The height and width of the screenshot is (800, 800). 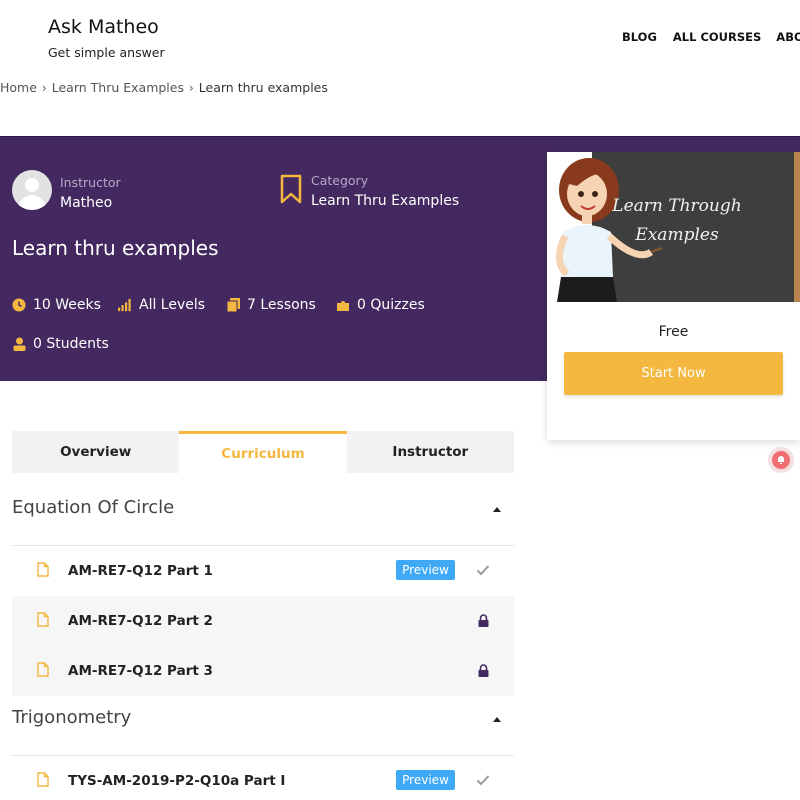 What do you see at coordinates (781, 460) in the screenshot?
I see `notification-bell-icon` at bounding box center [781, 460].